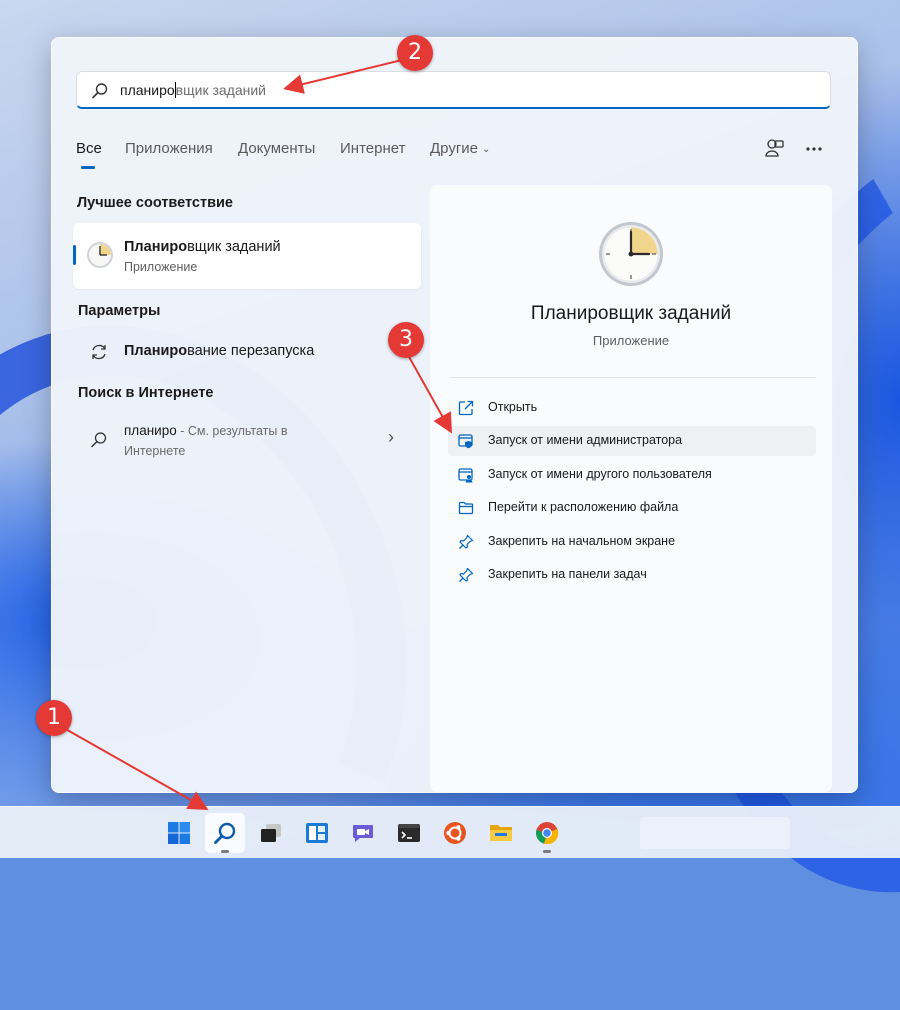  I want to click on action-run-as-admin-label: Запуск от имени администратора, so click(585, 440).